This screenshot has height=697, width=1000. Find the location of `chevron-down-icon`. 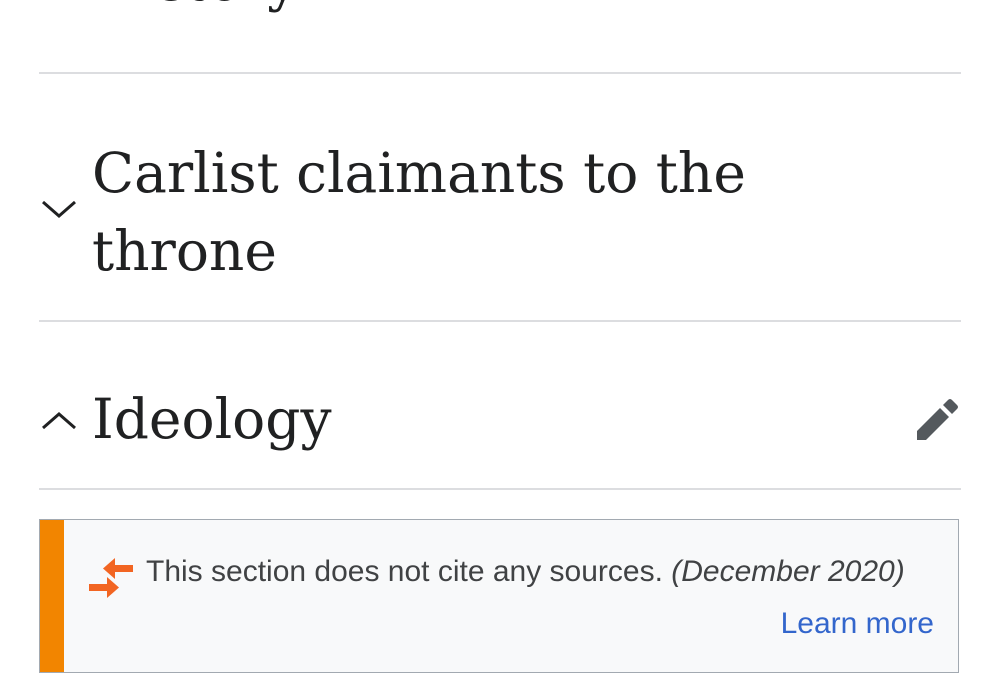

chevron-down-icon is located at coordinates (59, 210).